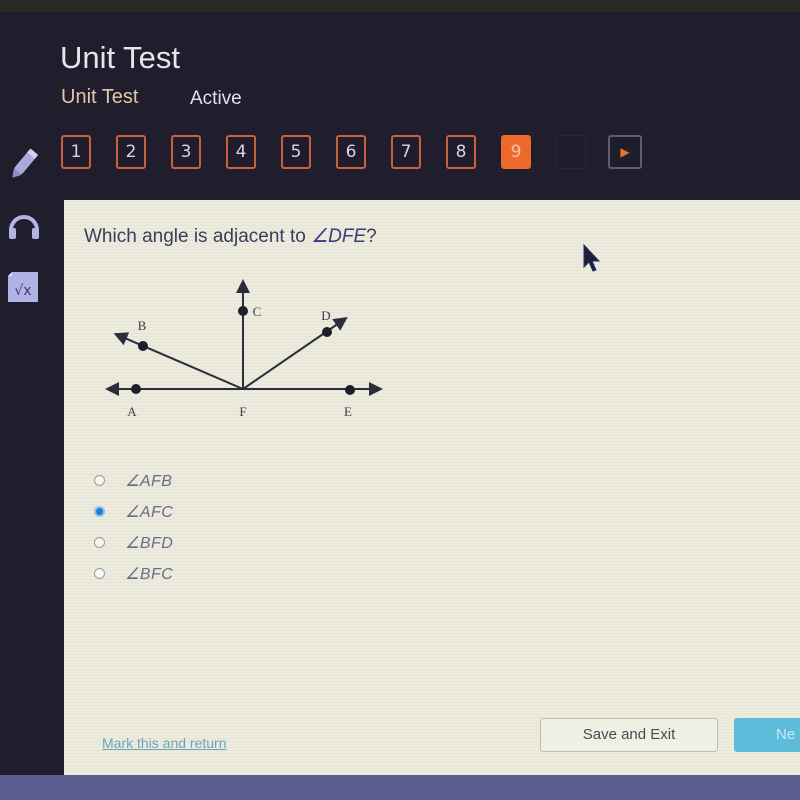  I want to click on question-button-8: 8, so click(461, 152).